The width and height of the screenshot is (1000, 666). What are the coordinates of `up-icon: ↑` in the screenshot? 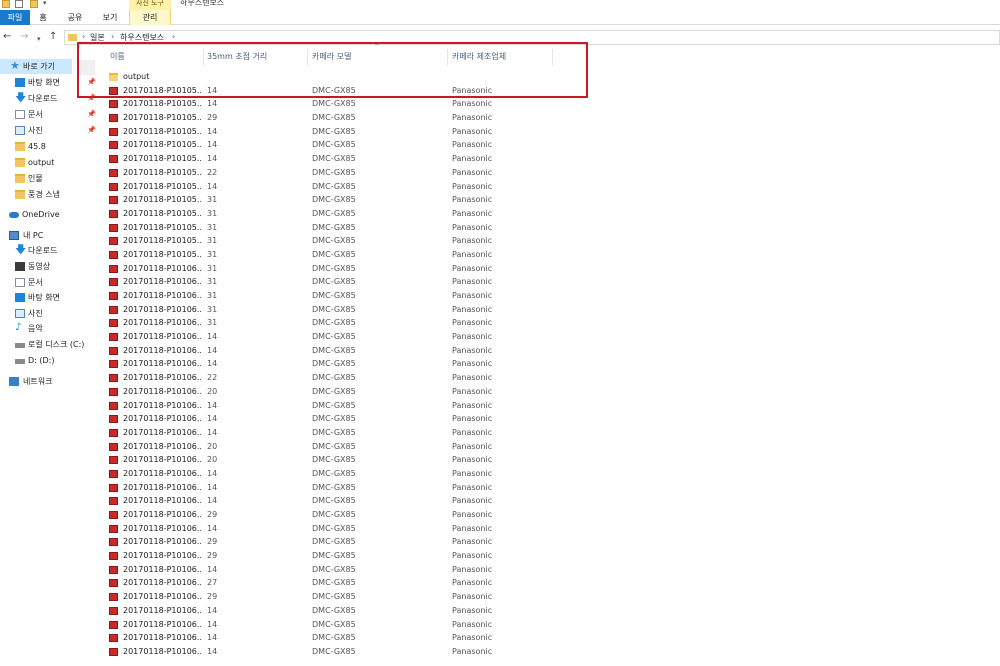 It's located at (53, 37).